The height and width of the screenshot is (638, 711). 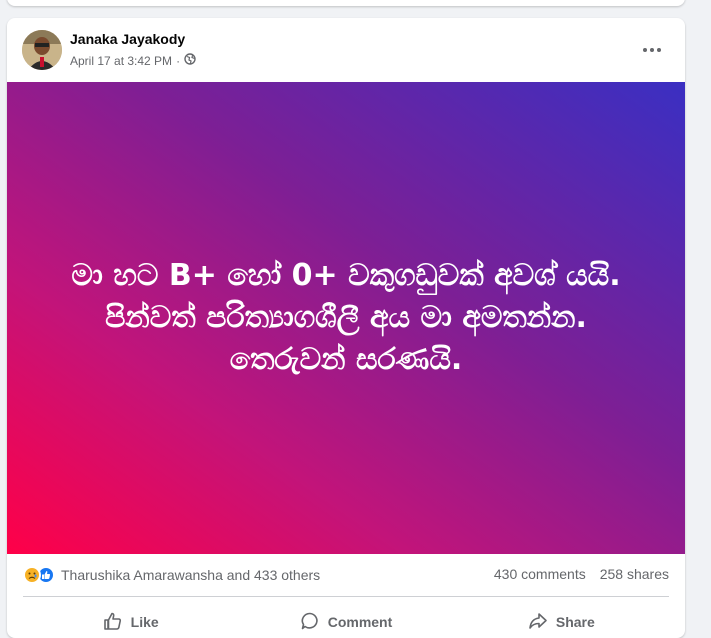 What do you see at coordinates (575, 622) in the screenshot?
I see `share-label: Share` at bounding box center [575, 622].